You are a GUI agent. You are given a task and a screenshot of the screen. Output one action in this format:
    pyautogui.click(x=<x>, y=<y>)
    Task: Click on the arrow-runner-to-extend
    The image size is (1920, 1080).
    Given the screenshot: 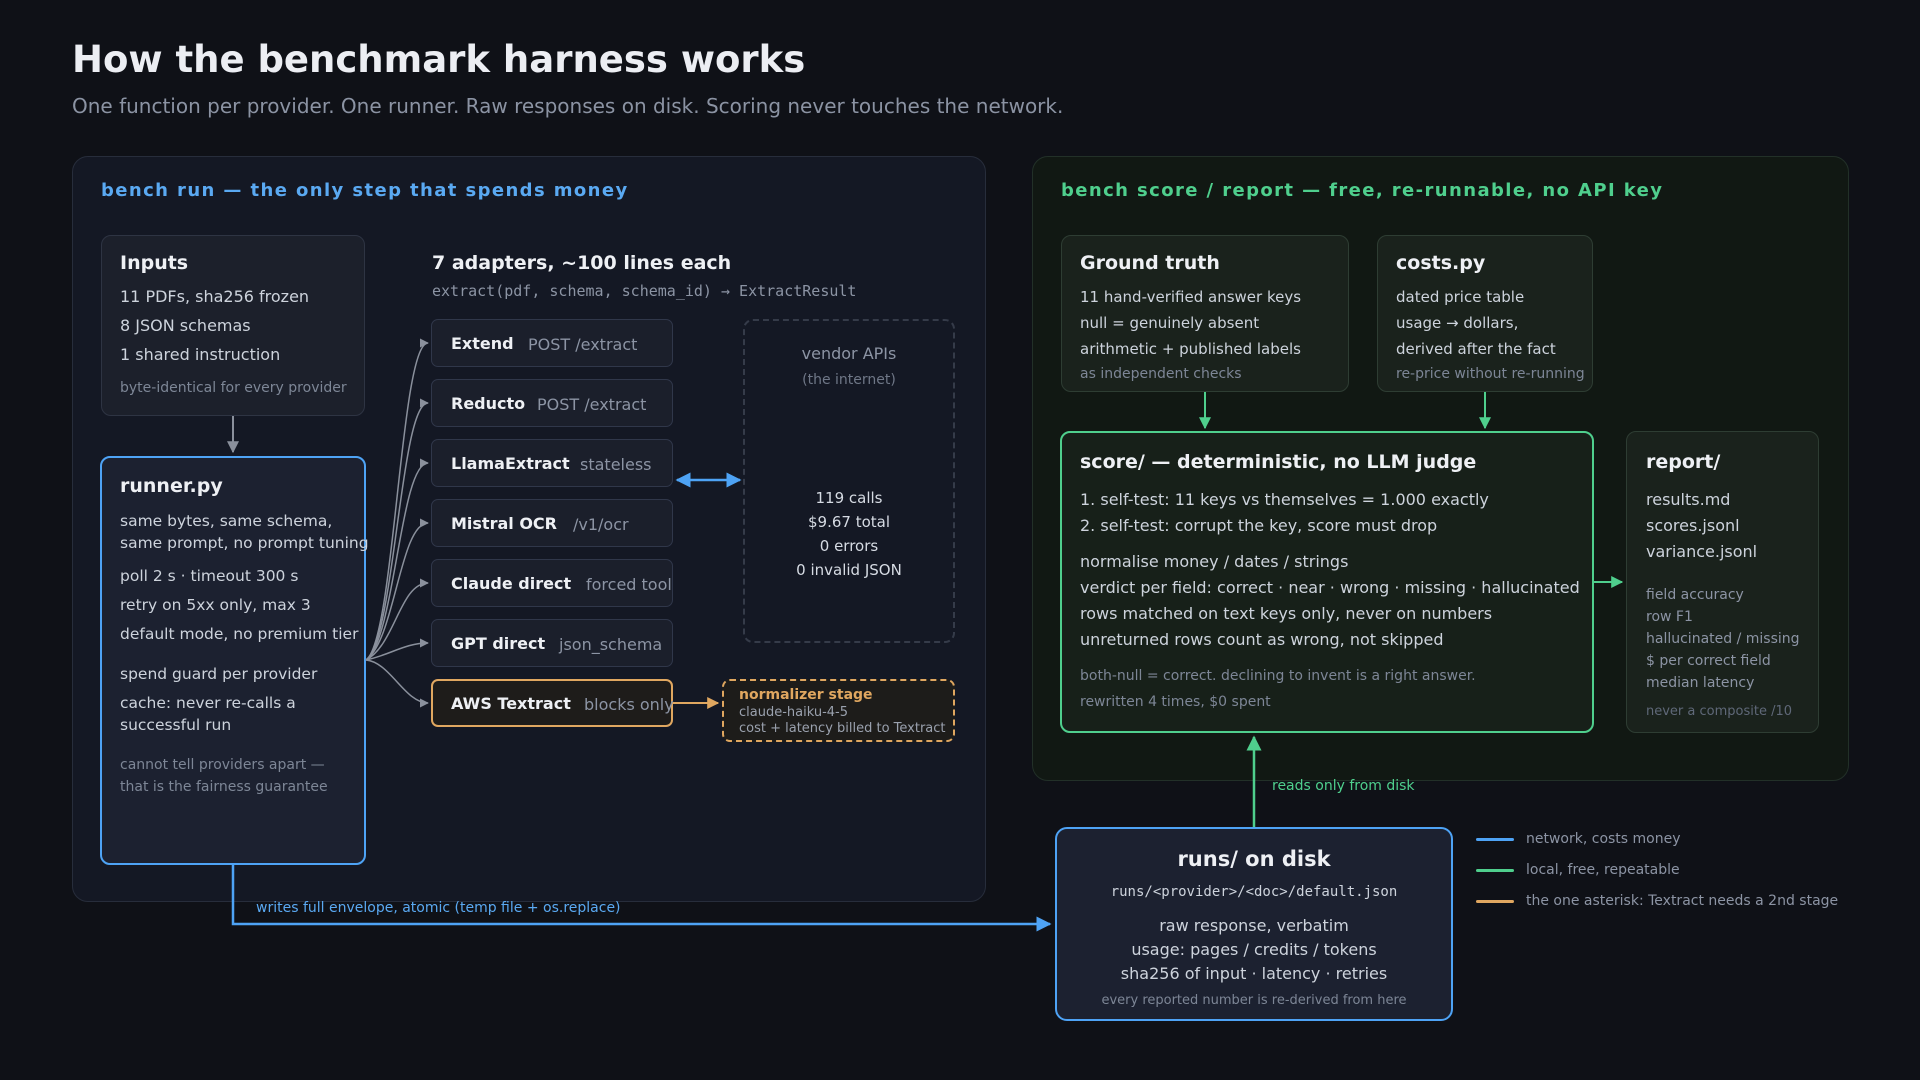 What is the action you would take?
    pyautogui.click(x=397, y=499)
    